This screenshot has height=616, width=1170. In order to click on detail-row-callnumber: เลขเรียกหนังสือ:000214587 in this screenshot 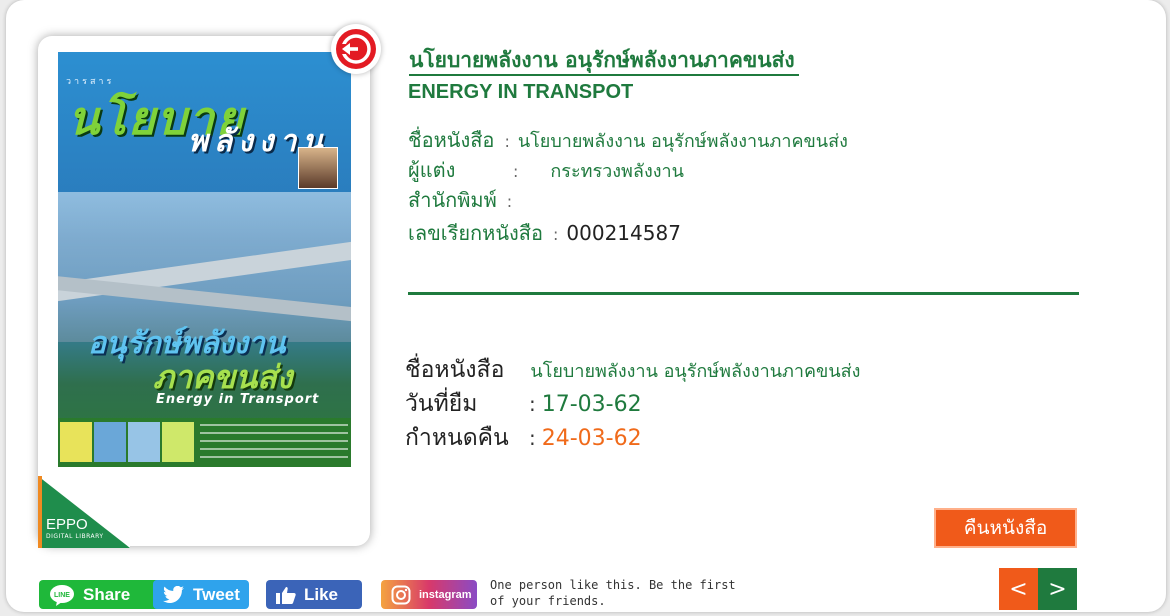, I will do `click(544, 233)`.